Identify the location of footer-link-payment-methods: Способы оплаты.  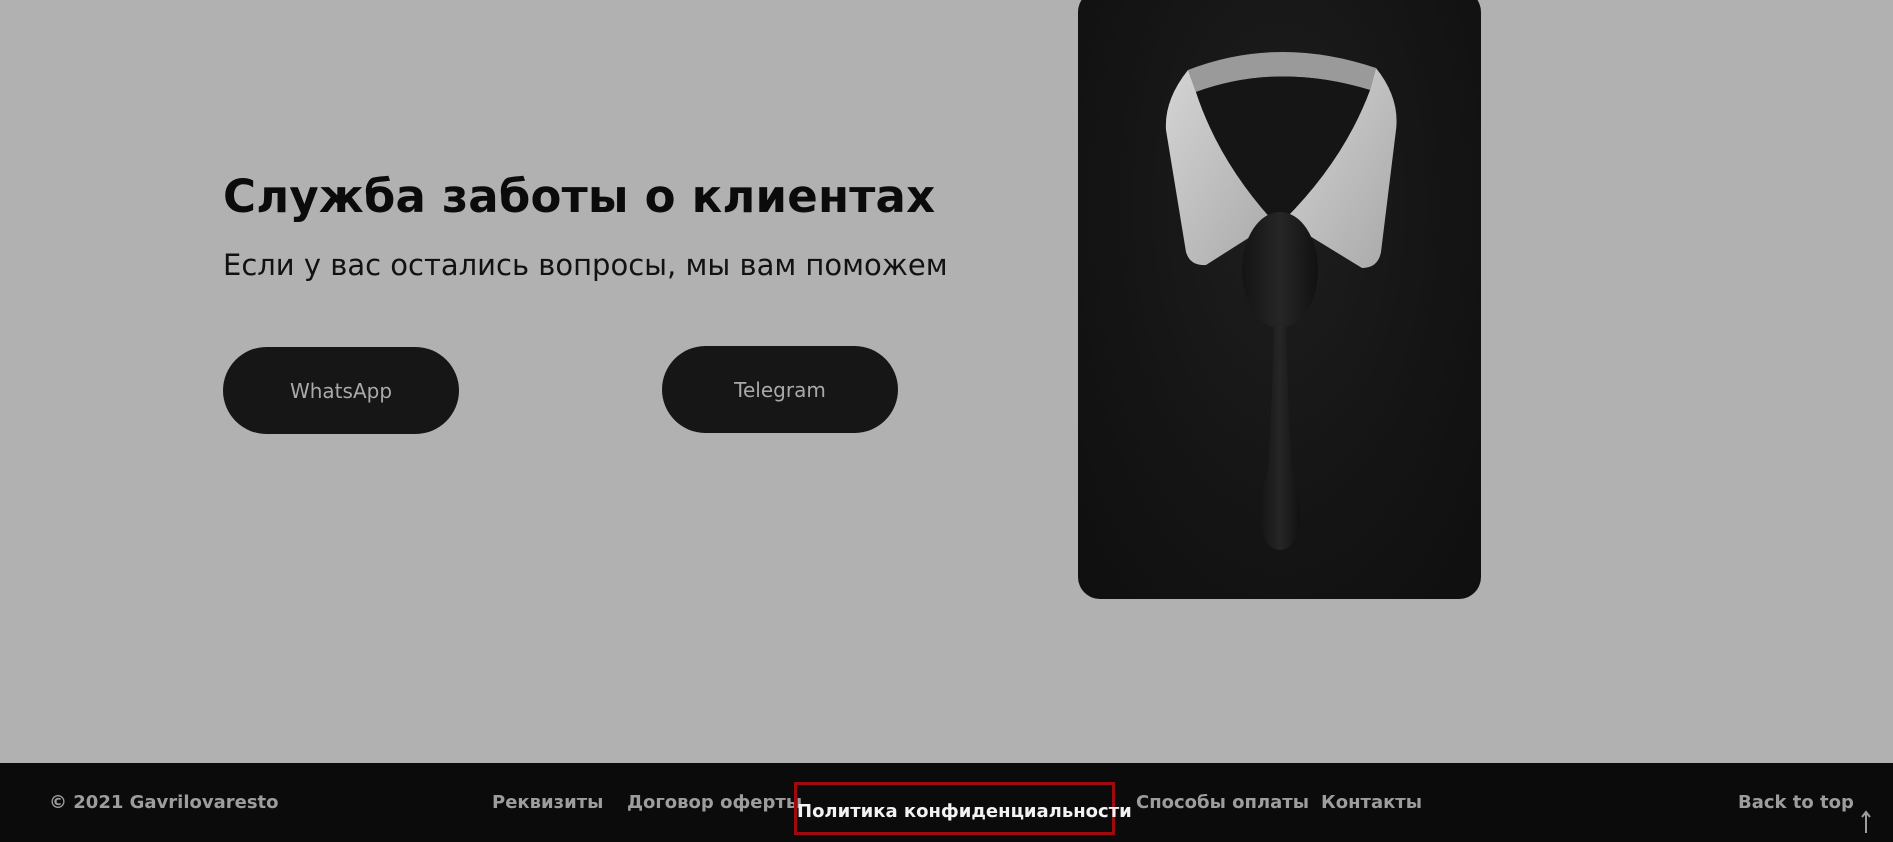
(1222, 802).